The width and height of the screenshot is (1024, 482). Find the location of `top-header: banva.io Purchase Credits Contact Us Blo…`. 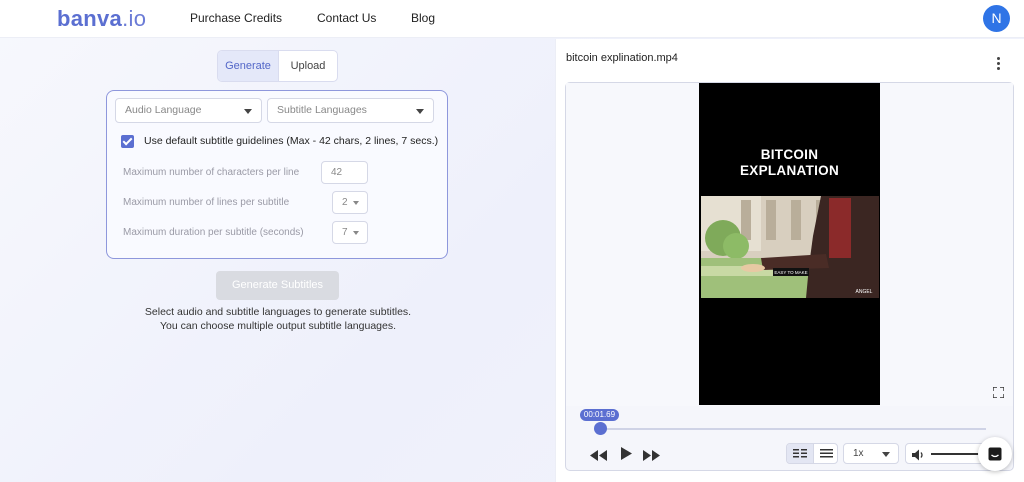

top-header: banva.io Purchase Credits Contact Us Blo… is located at coordinates (512, 19).